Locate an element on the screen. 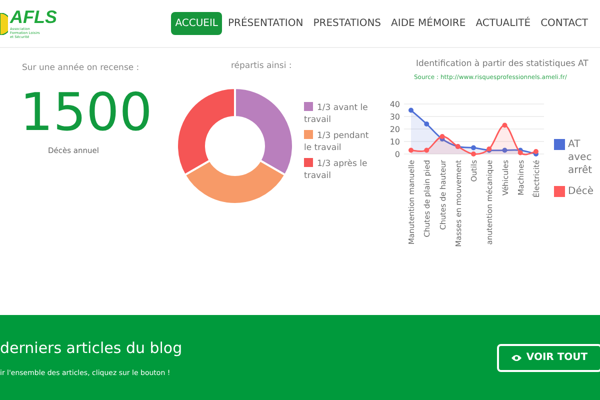  legend-item: 1/3 pendant le travail is located at coordinates (337, 142).